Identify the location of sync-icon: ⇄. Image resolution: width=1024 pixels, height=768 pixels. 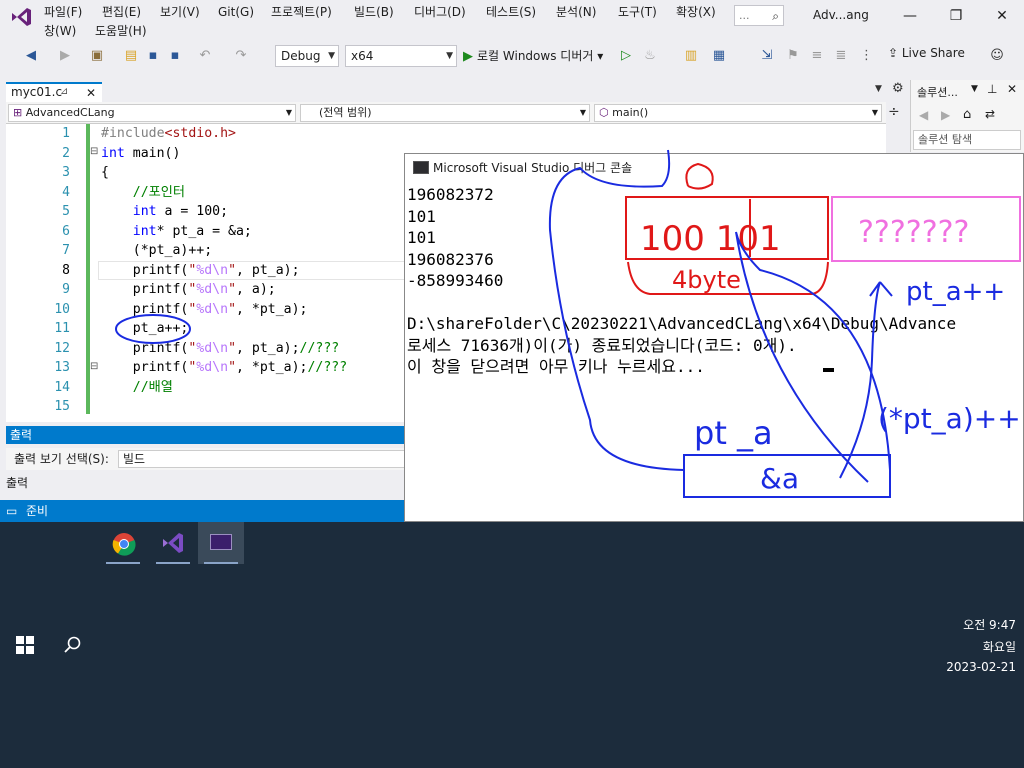
(990, 114).